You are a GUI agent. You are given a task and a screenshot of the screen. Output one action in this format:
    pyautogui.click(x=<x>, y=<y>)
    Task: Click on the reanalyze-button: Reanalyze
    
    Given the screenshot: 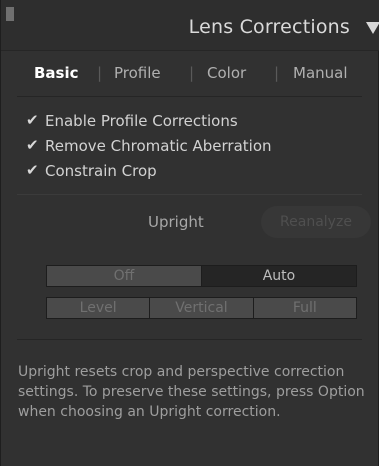 What is the action you would take?
    pyautogui.click(x=316, y=222)
    